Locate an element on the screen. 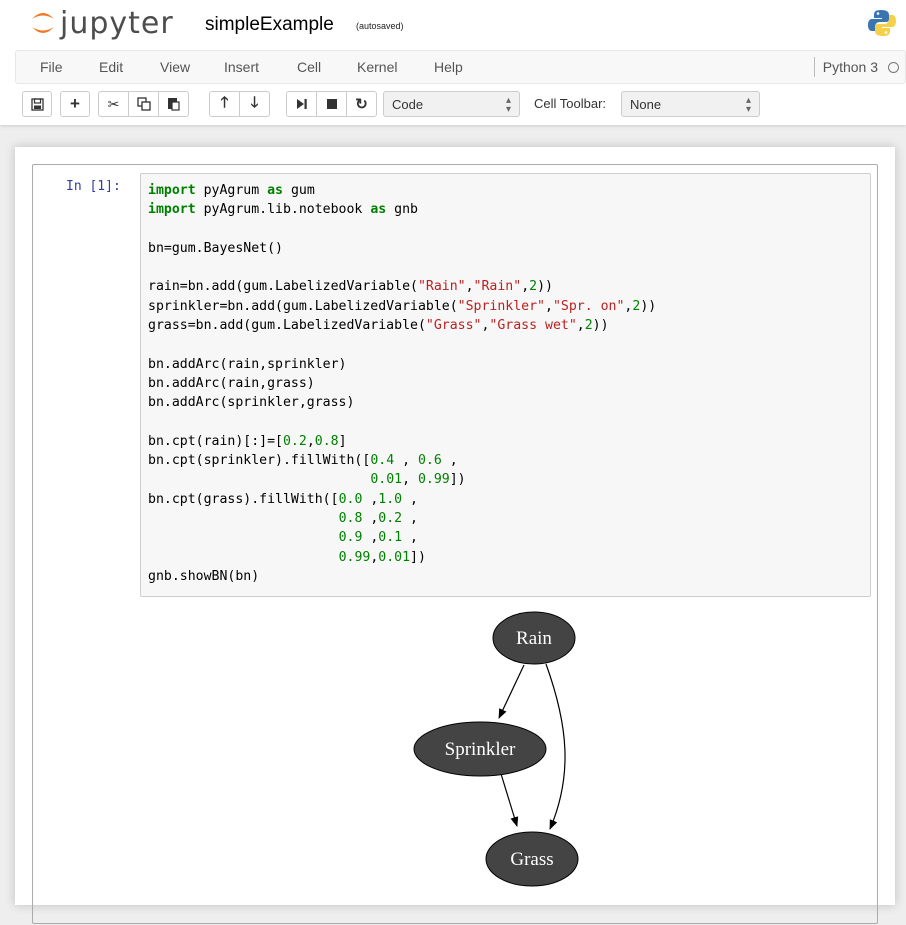 The height and width of the screenshot is (925, 906). restart-kernel-button: ↻ is located at coordinates (361, 104).